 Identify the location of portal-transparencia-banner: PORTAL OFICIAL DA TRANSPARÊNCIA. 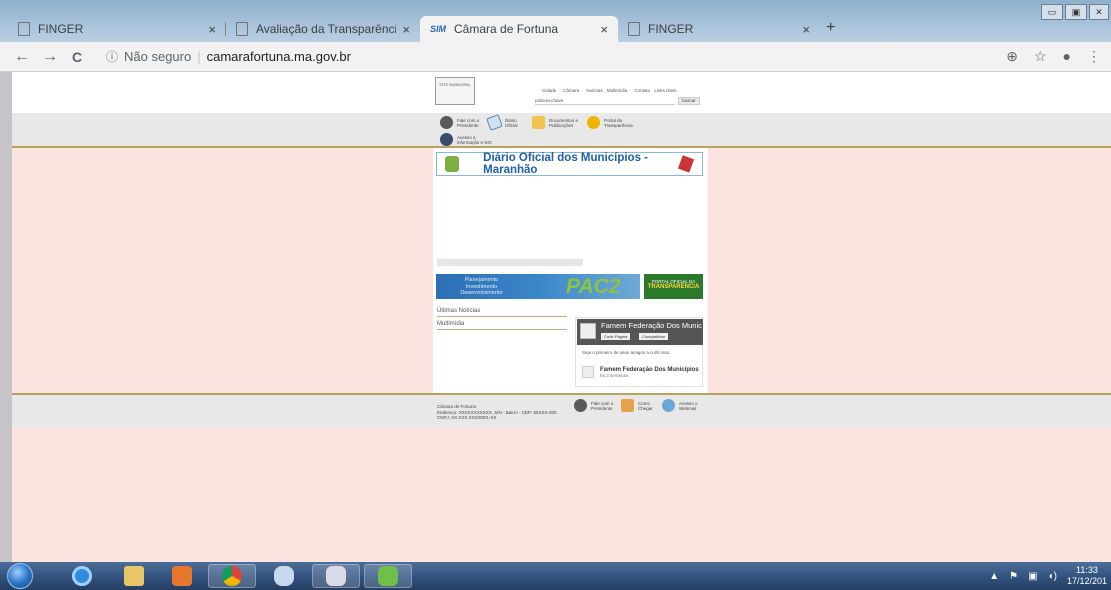
(673, 286).